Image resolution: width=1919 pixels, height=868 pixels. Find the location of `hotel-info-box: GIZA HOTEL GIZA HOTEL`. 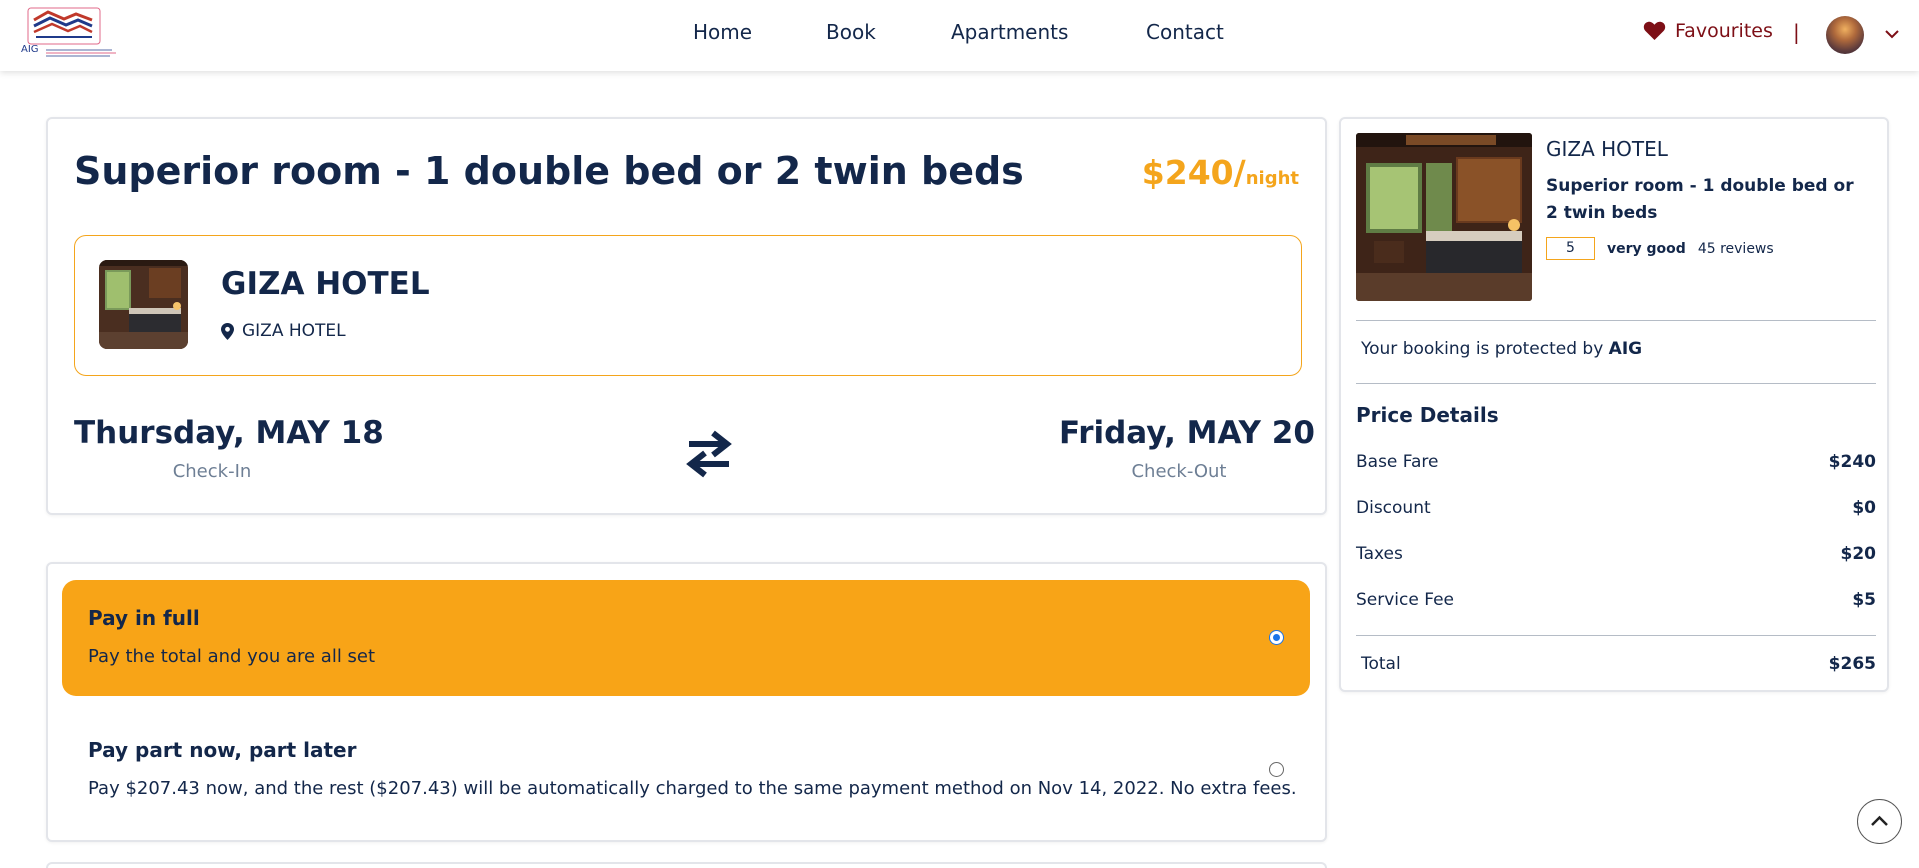

hotel-info-box: GIZA HOTEL GIZA HOTEL is located at coordinates (688, 305).